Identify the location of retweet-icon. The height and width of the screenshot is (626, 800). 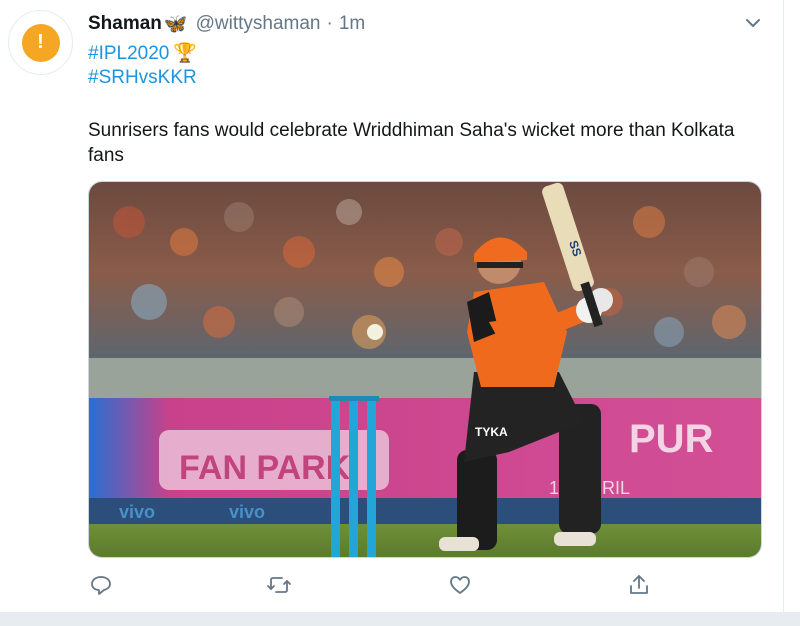
(279, 585).